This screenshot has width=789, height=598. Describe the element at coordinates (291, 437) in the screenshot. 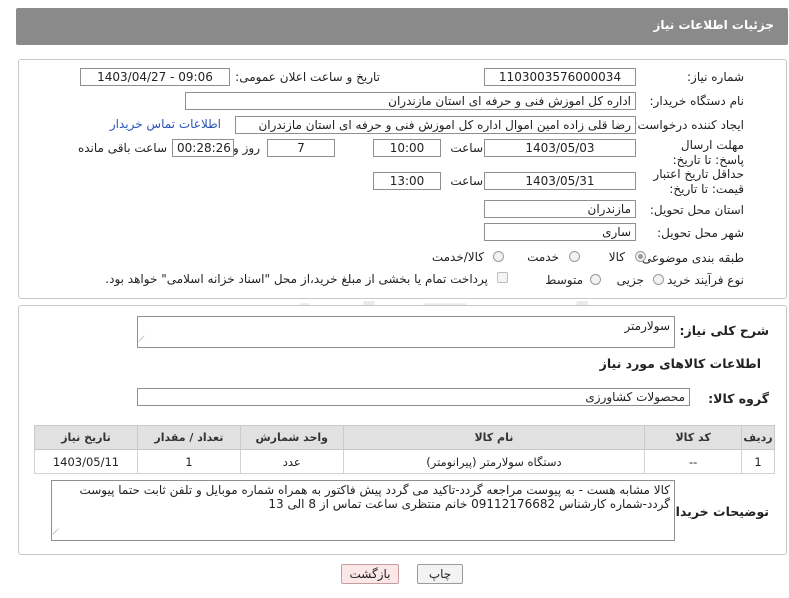

I see `col-unit-header: واحد شمارش` at that location.